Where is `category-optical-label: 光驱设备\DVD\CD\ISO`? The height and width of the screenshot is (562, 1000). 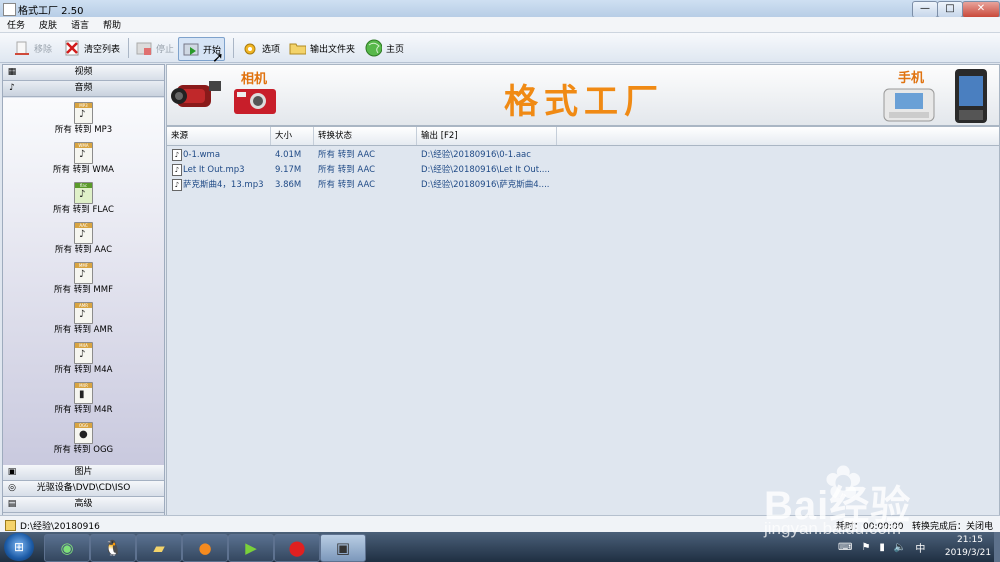 category-optical-label: 光驱设备\DVD\CD\ISO is located at coordinates (83, 488).